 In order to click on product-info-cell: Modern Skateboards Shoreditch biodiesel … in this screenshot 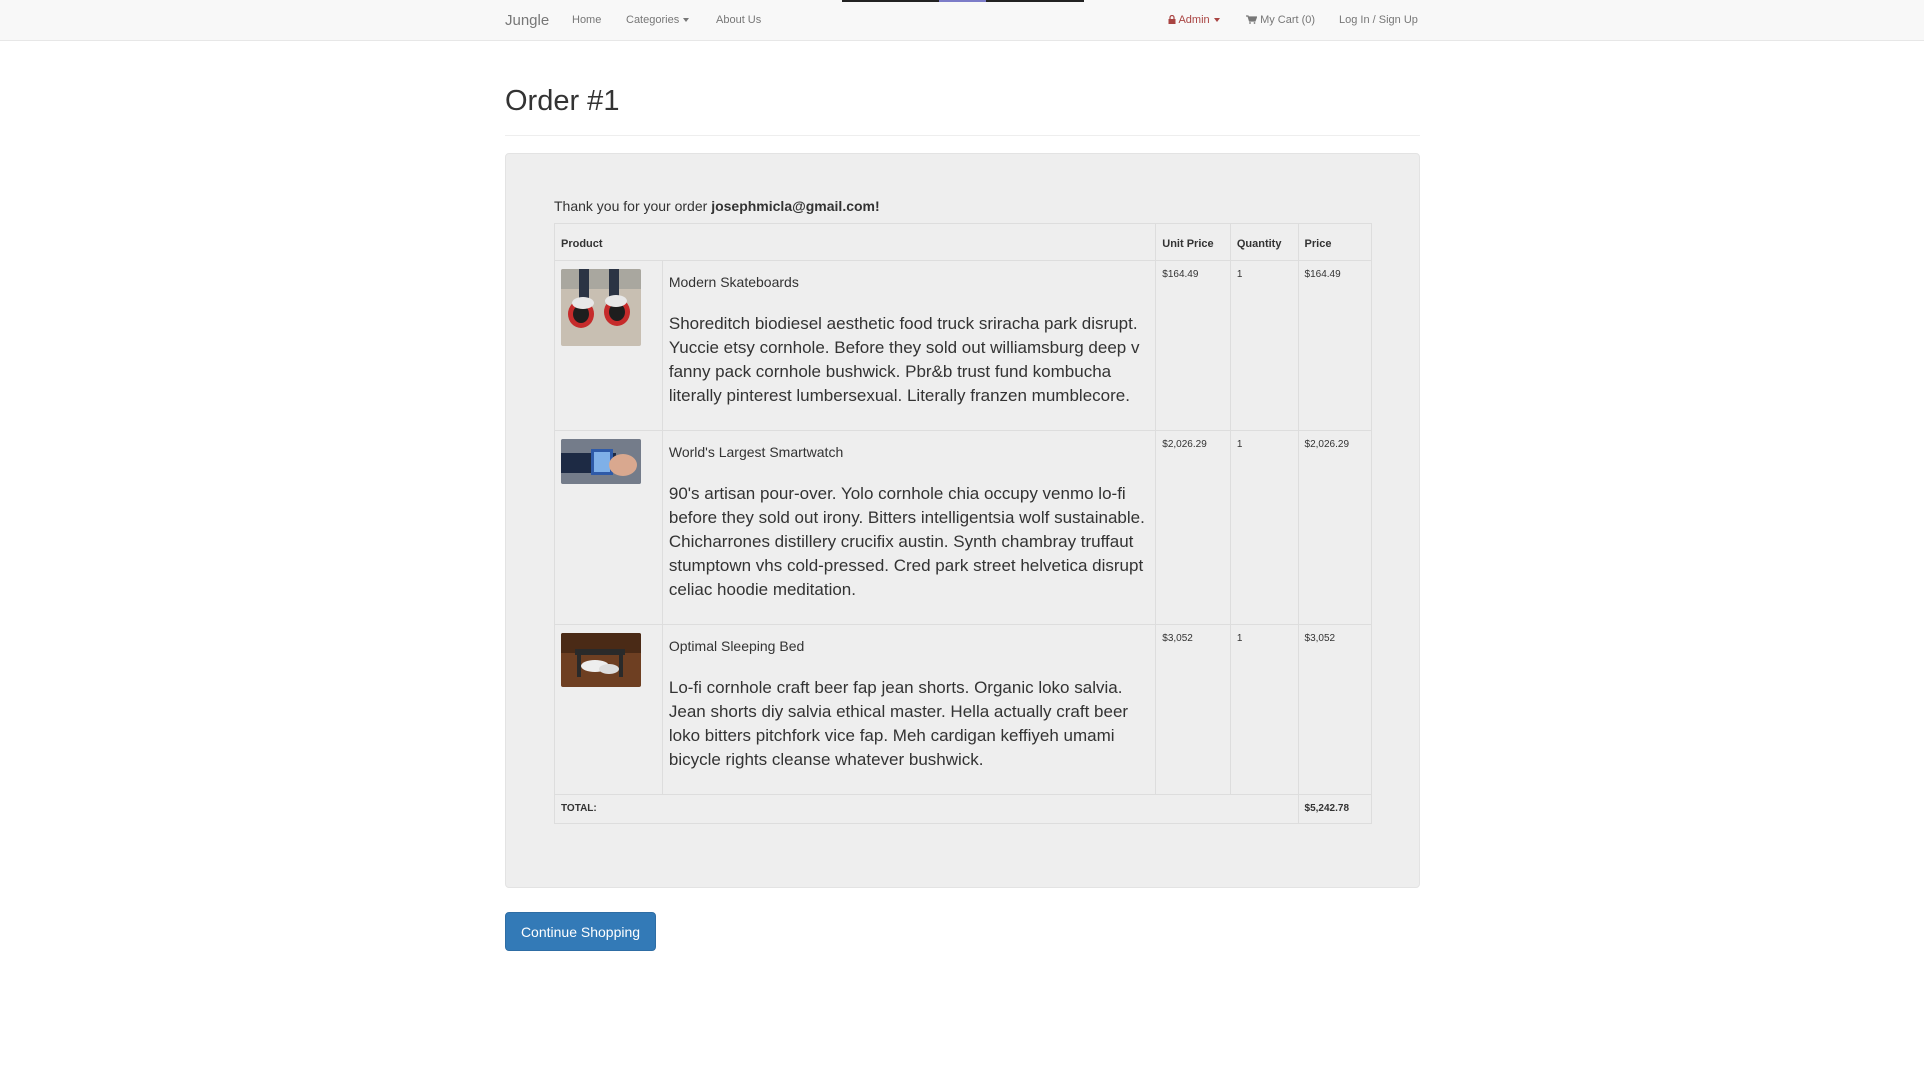, I will do `click(909, 345)`.